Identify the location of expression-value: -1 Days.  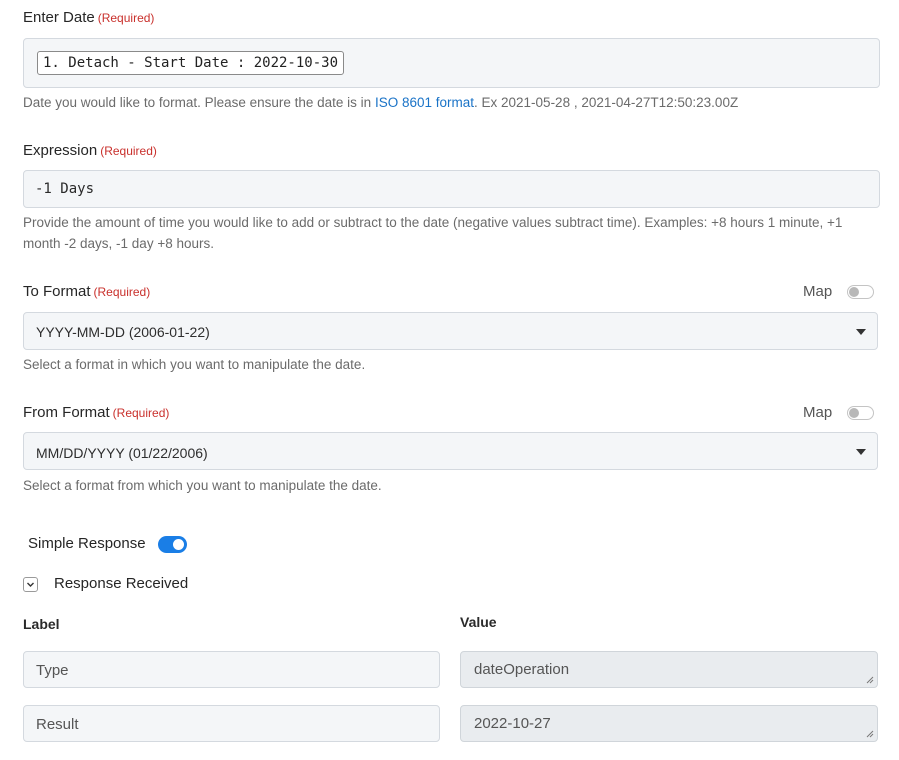
(65, 189).